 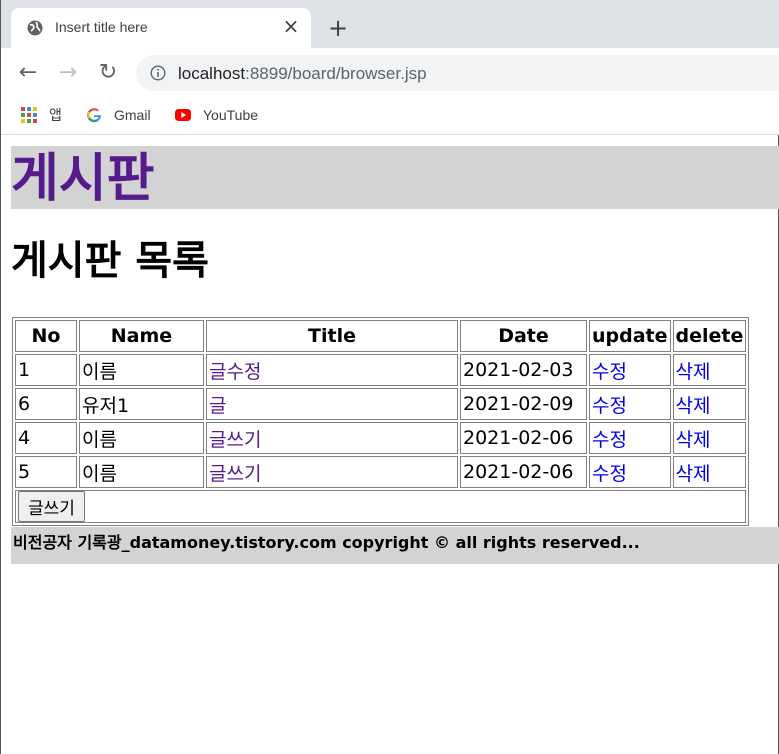 What do you see at coordinates (46, 438) in the screenshot?
I see `cell-no: 4` at bounding box center [46, 438].